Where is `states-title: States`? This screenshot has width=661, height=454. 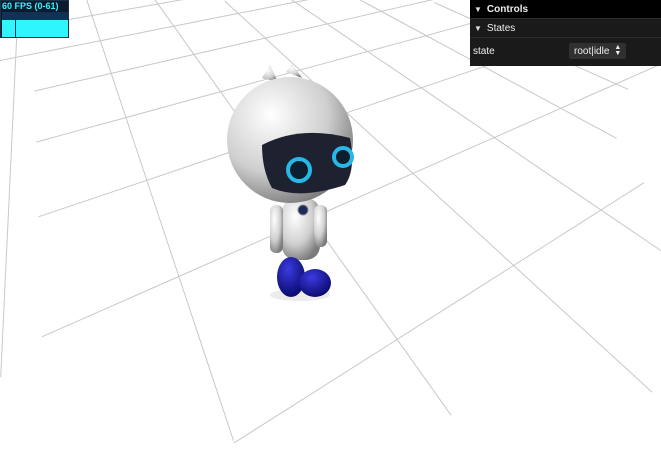
states-title: States is located at coordinates (501, 28).